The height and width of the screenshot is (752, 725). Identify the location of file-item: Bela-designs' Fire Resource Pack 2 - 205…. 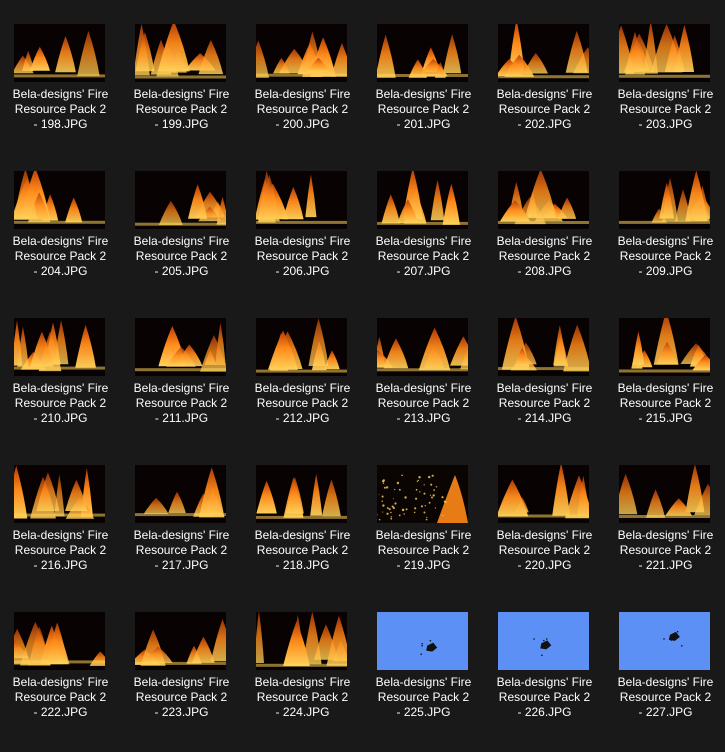
(181, 241).